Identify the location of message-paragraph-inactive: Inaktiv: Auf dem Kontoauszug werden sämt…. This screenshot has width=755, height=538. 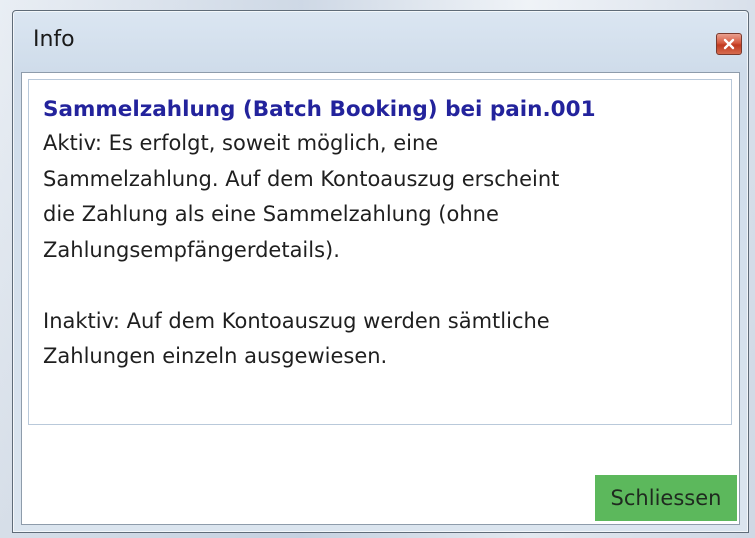
(296, 338).